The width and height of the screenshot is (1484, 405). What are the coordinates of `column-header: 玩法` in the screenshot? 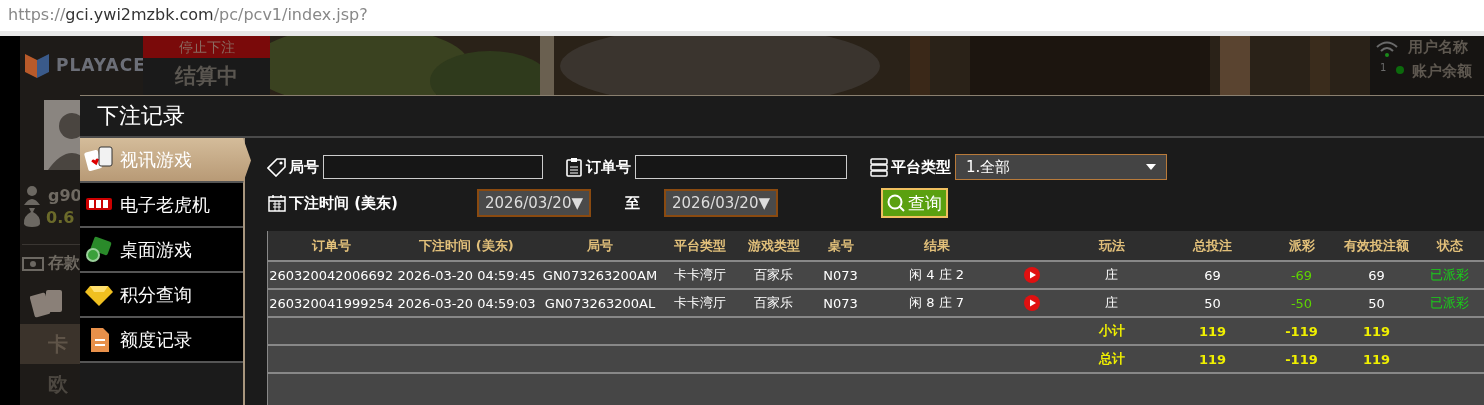 It's located at (1111, 246).